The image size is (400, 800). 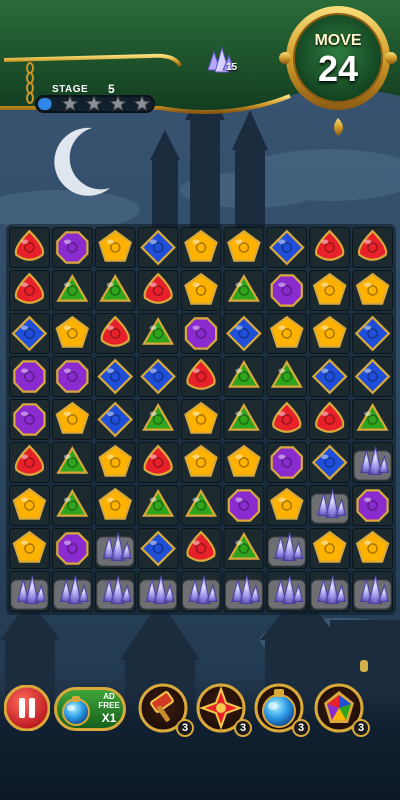 What do you see at coordinates (109, 705) in the screenshot?
I see `ad-free-line2: FREE` at bounding box center [109, 705].